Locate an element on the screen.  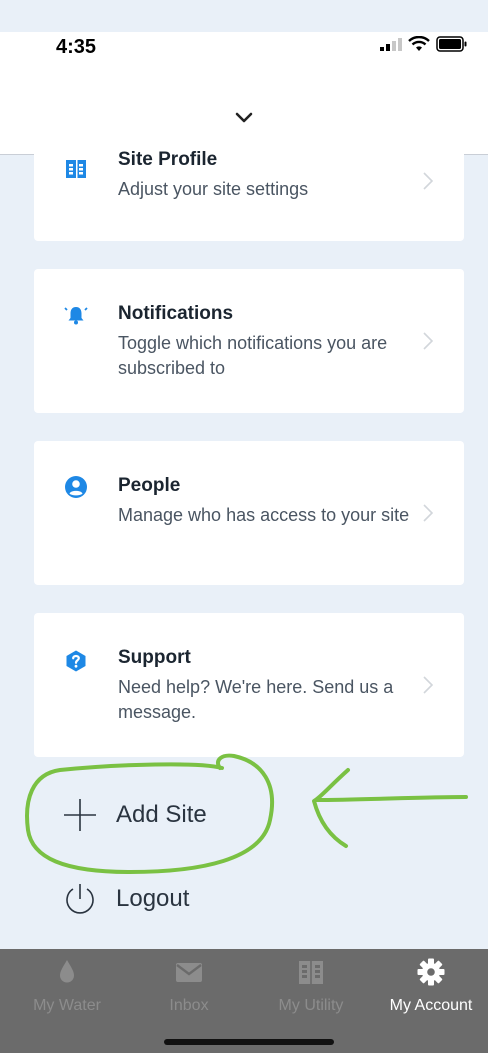
plus-icon is located at coordinates (80, 815).